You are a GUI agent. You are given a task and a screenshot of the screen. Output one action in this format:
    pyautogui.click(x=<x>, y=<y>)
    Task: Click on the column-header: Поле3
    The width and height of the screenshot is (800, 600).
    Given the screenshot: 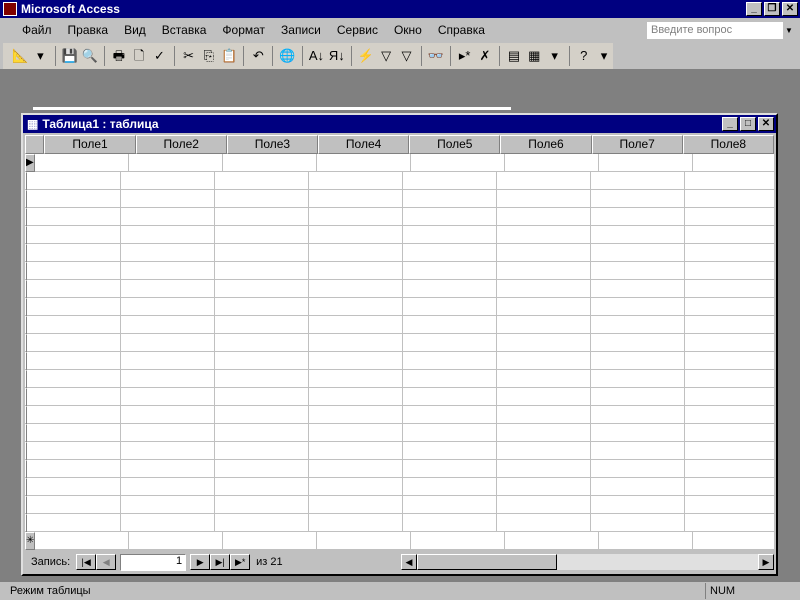 What is the action you would take?
    pyautogui.click(x=272, y=144)
    